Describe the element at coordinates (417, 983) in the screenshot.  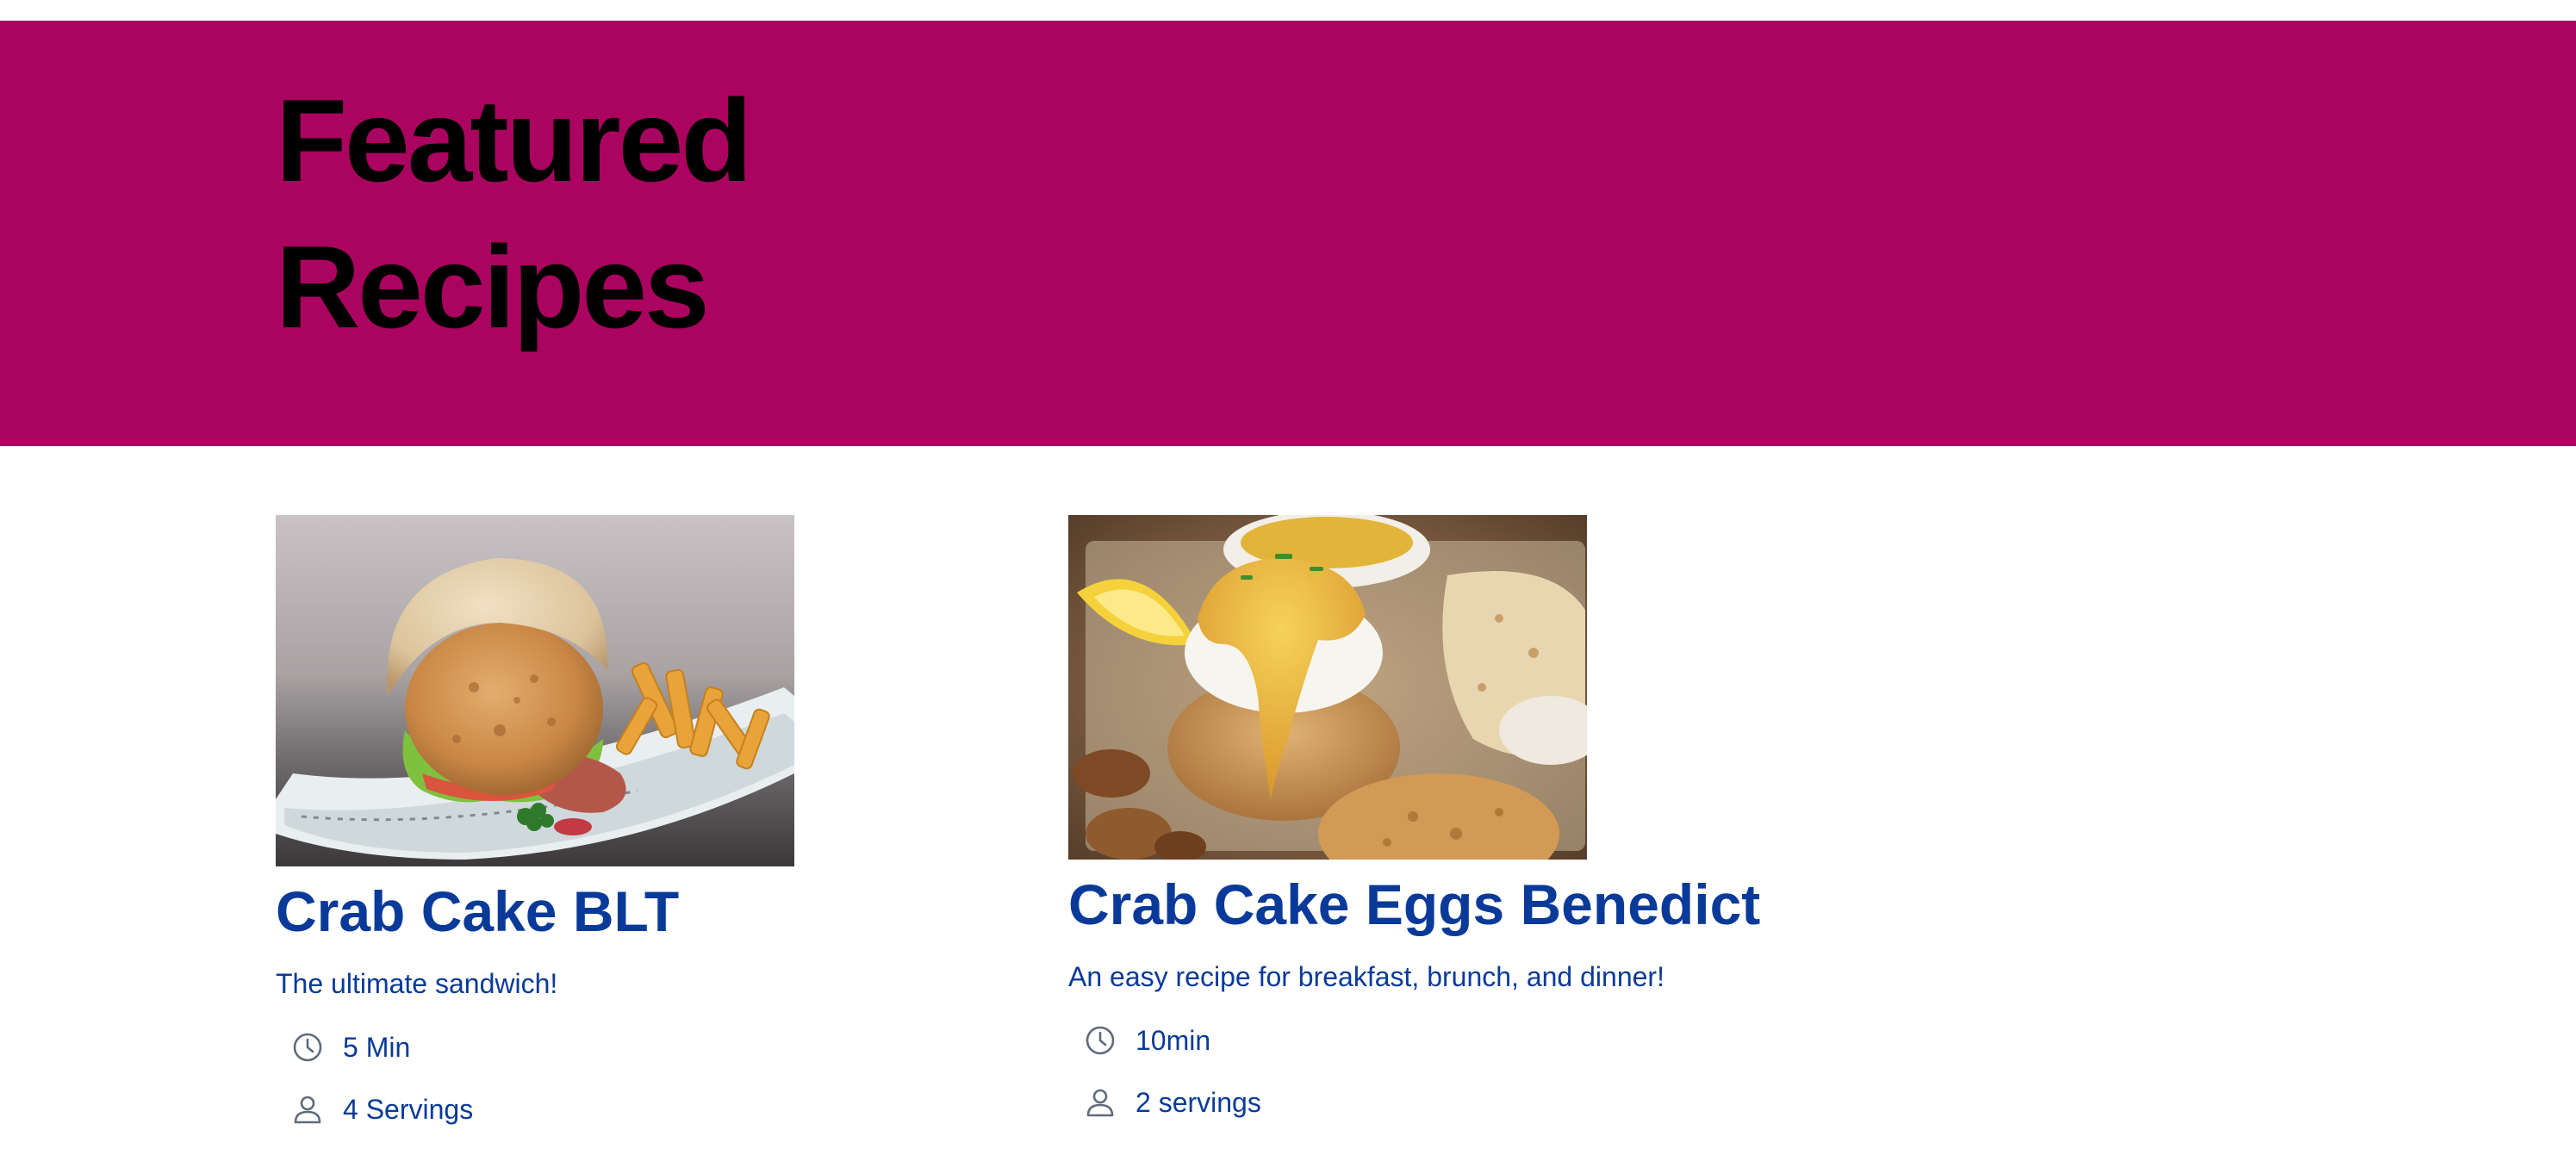
I see `recipe-description: The ultimate sandwich!` at that location.